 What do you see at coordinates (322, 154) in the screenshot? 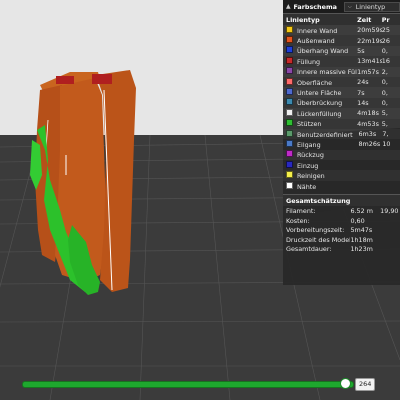
I see `legend-row-type: Rückzug` at bounding box center [322, 154].